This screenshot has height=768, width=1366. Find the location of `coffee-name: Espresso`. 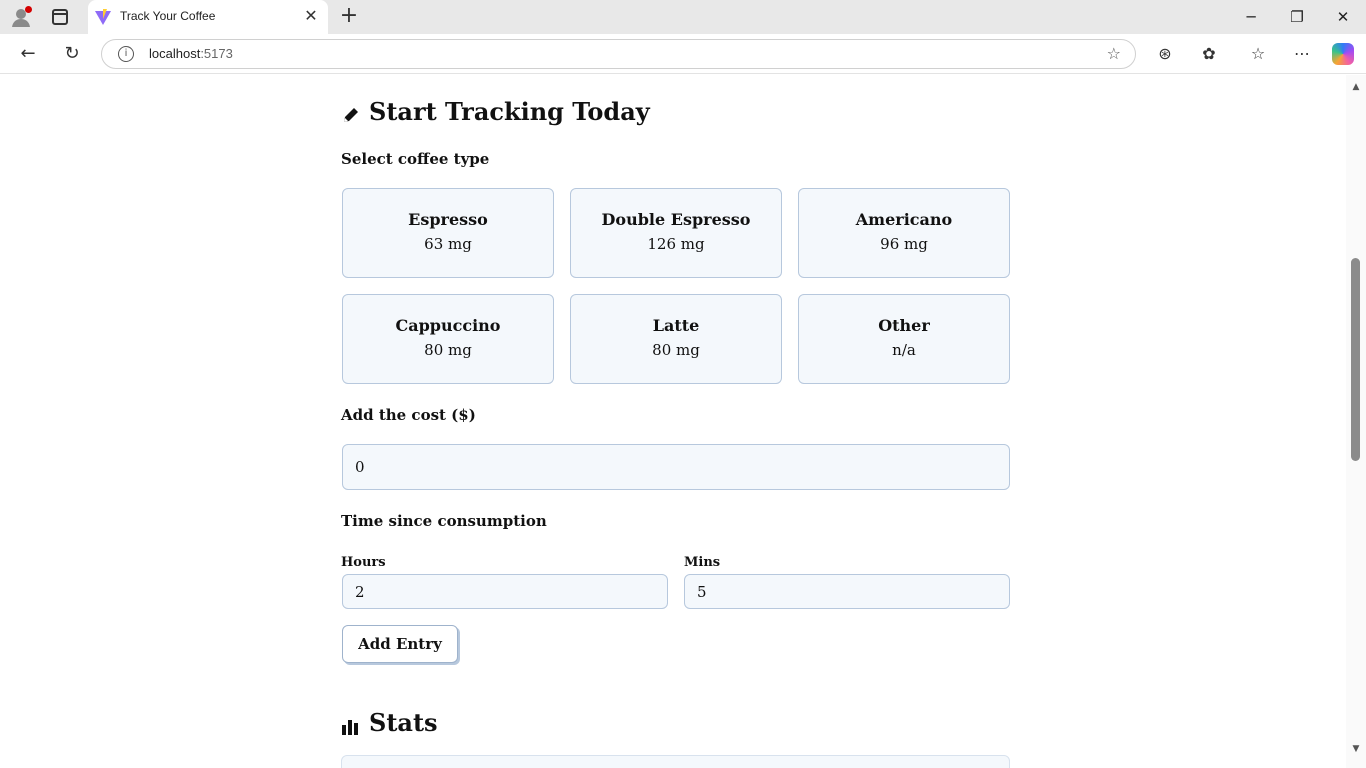

coffee-name: Espresso is located at coordinates (448, 219).